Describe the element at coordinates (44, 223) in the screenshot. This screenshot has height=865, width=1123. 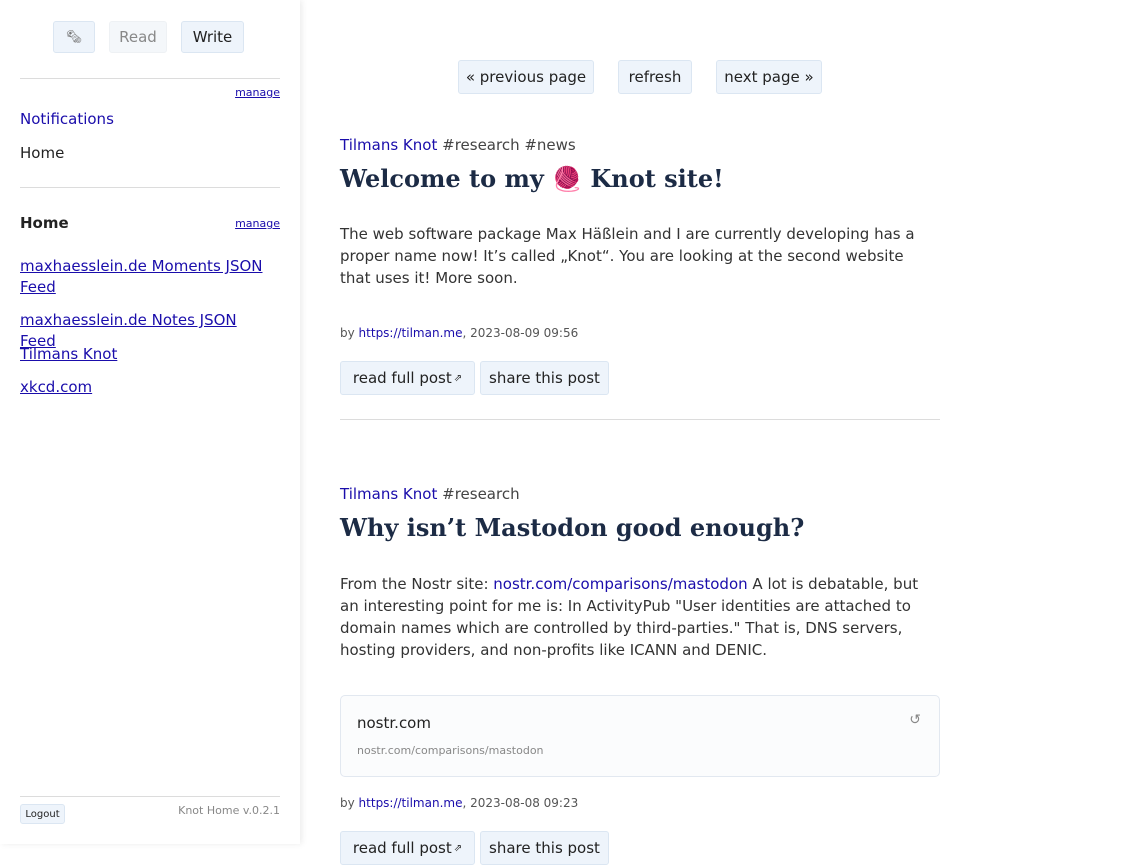
I see `feeds-heading: Home` at that location.